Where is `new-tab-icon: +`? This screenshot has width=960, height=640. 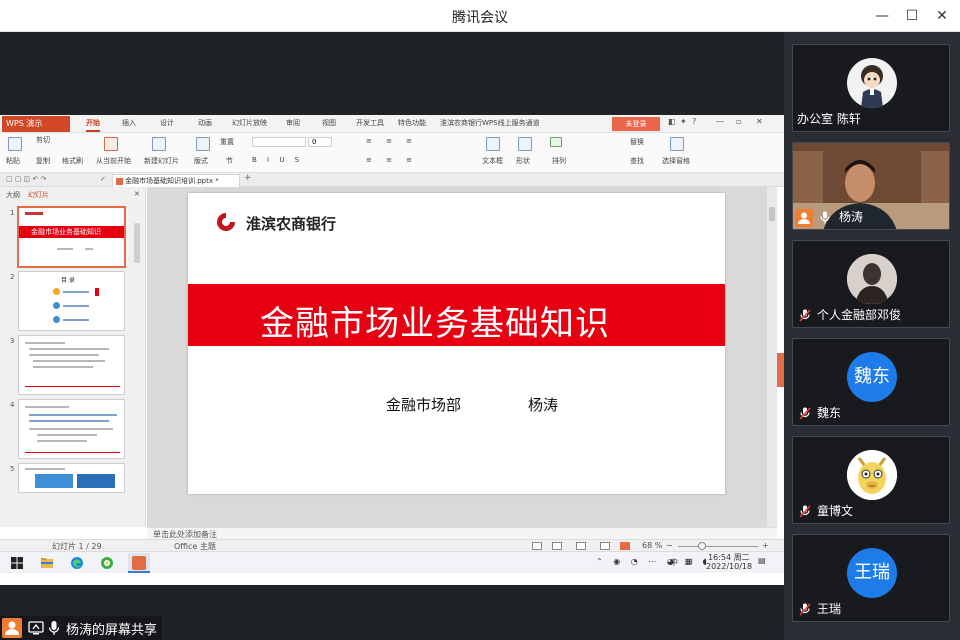 new-tab-icon: + is located at coordinates (248, 178).